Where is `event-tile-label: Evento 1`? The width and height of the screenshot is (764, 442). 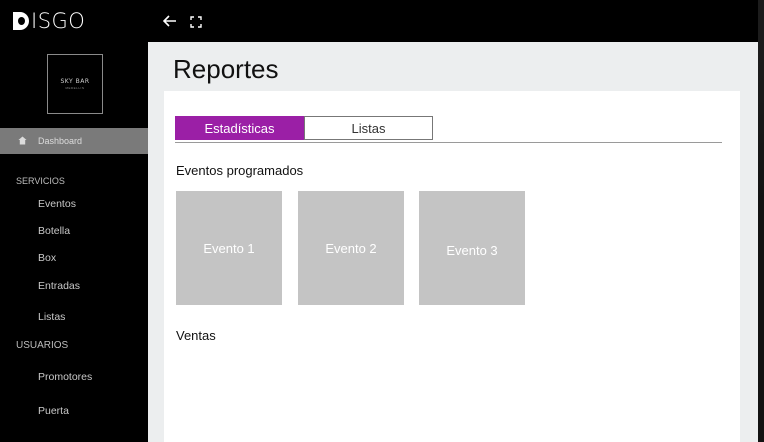
event-tile-label: Evento 1 is located at coordinates (229, 248).